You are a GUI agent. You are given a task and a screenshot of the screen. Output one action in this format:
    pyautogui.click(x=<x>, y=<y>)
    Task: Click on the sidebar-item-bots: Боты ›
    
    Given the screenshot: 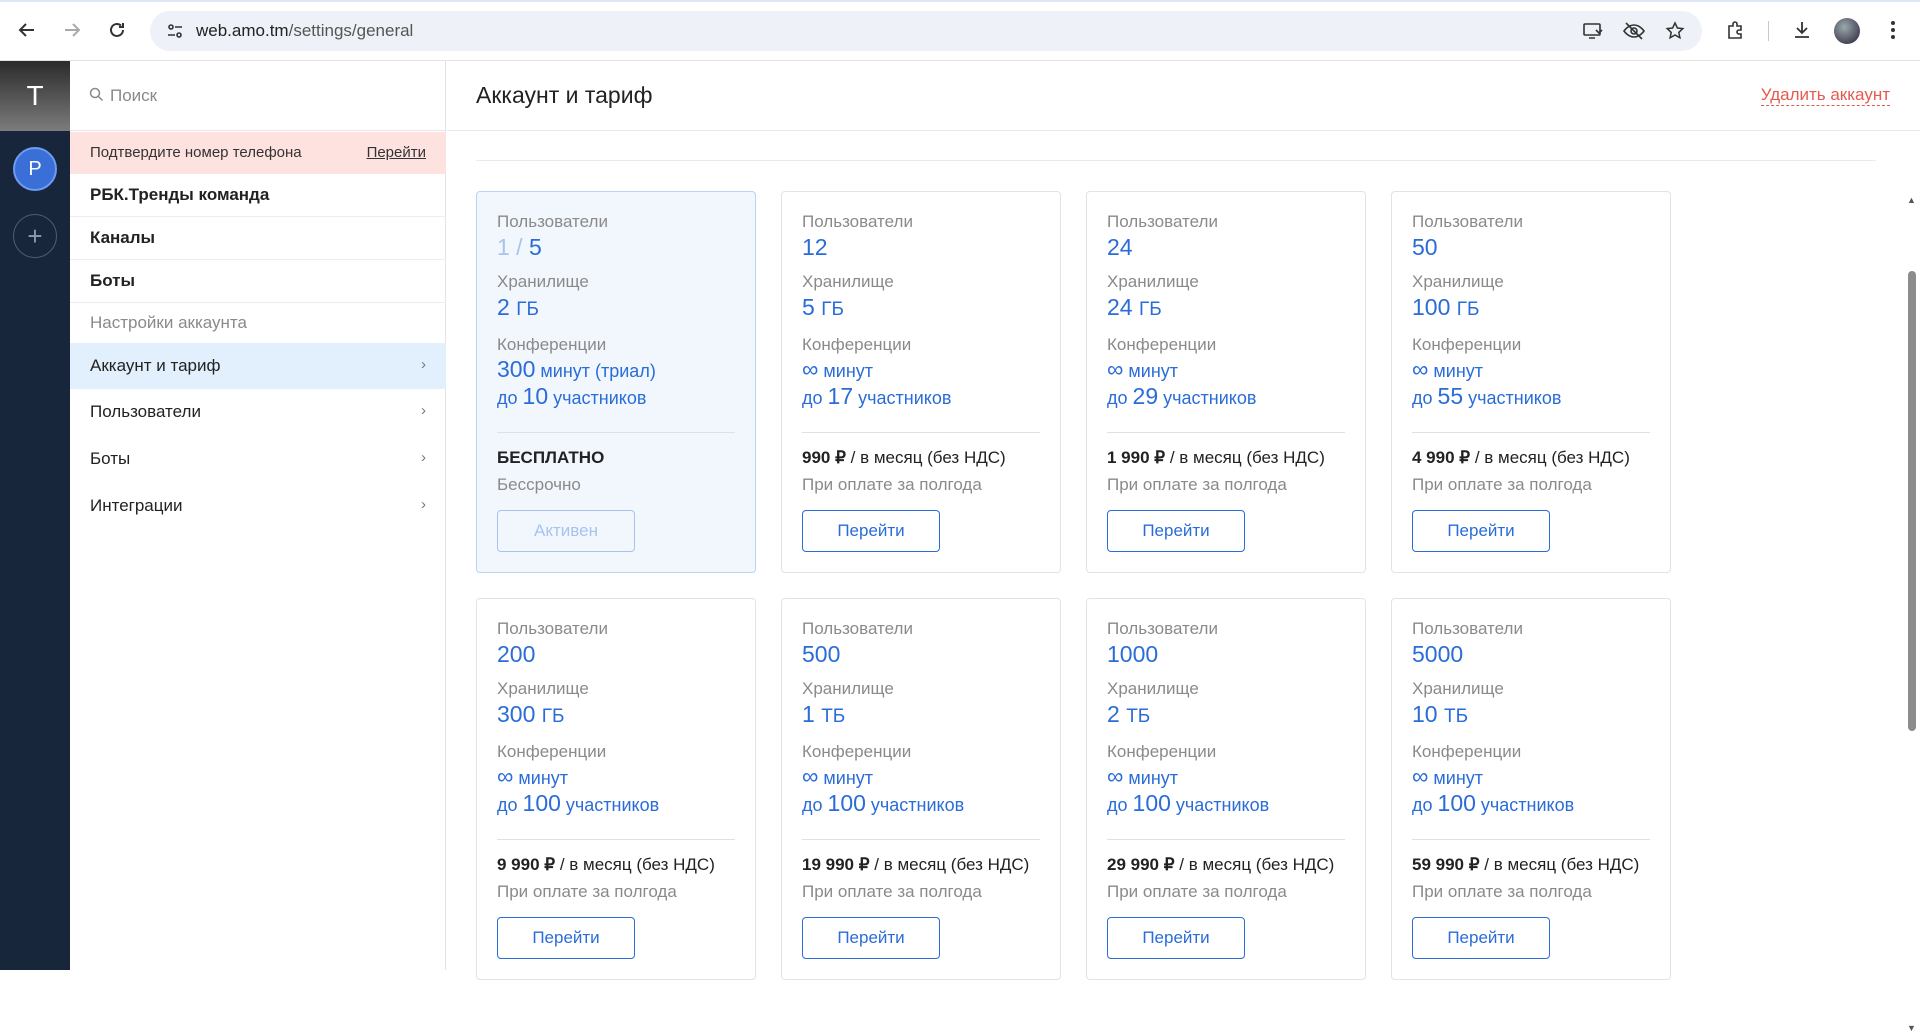 What is the action you would take?
    pyautogui.click(x=258, y=459)
    